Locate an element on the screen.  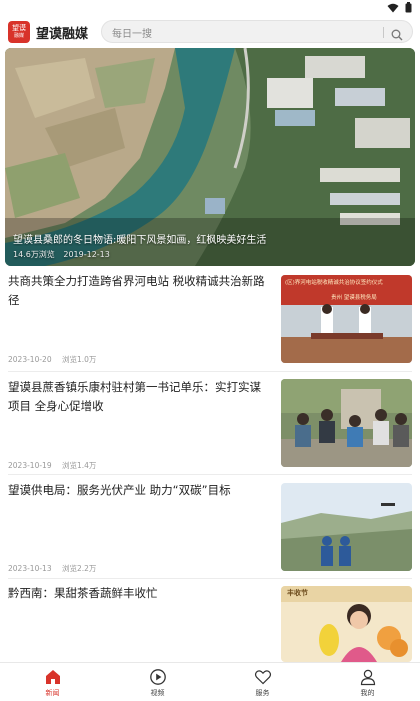
nav-item-me: 我的 is located at coordinates (367, 682).